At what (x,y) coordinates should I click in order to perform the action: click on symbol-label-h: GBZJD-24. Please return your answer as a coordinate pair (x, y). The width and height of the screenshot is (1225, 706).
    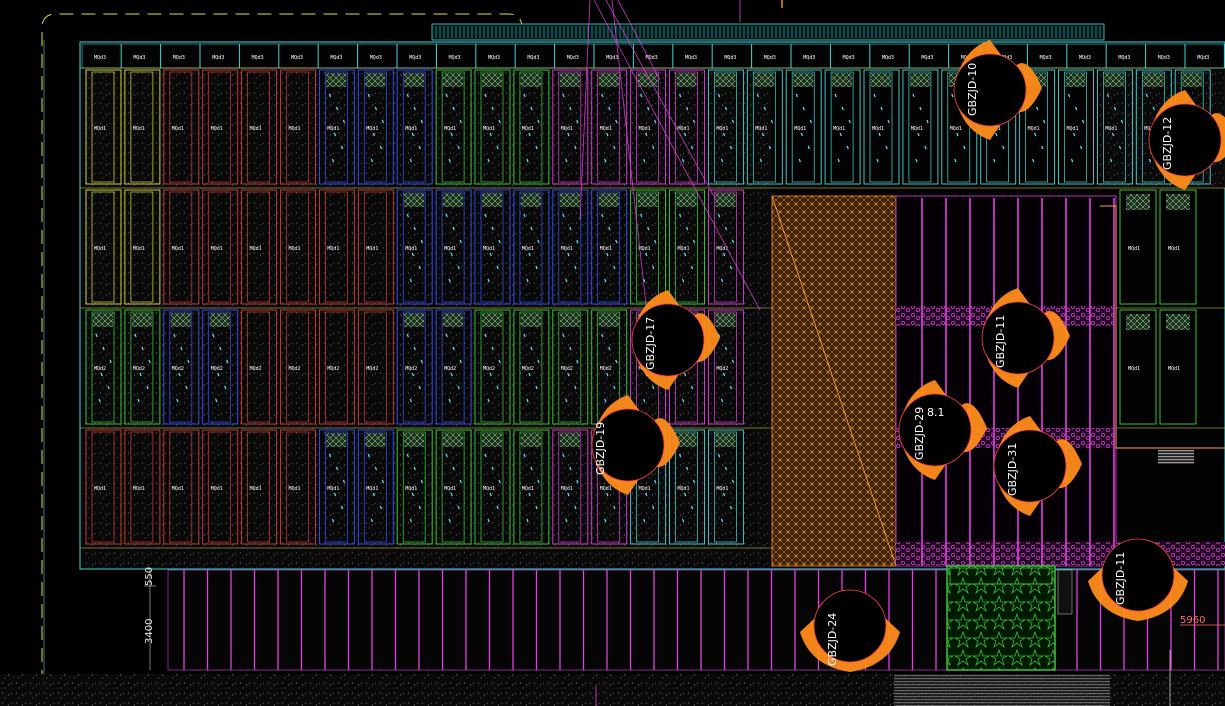
    Looking at the image, I should click on (832, 639).